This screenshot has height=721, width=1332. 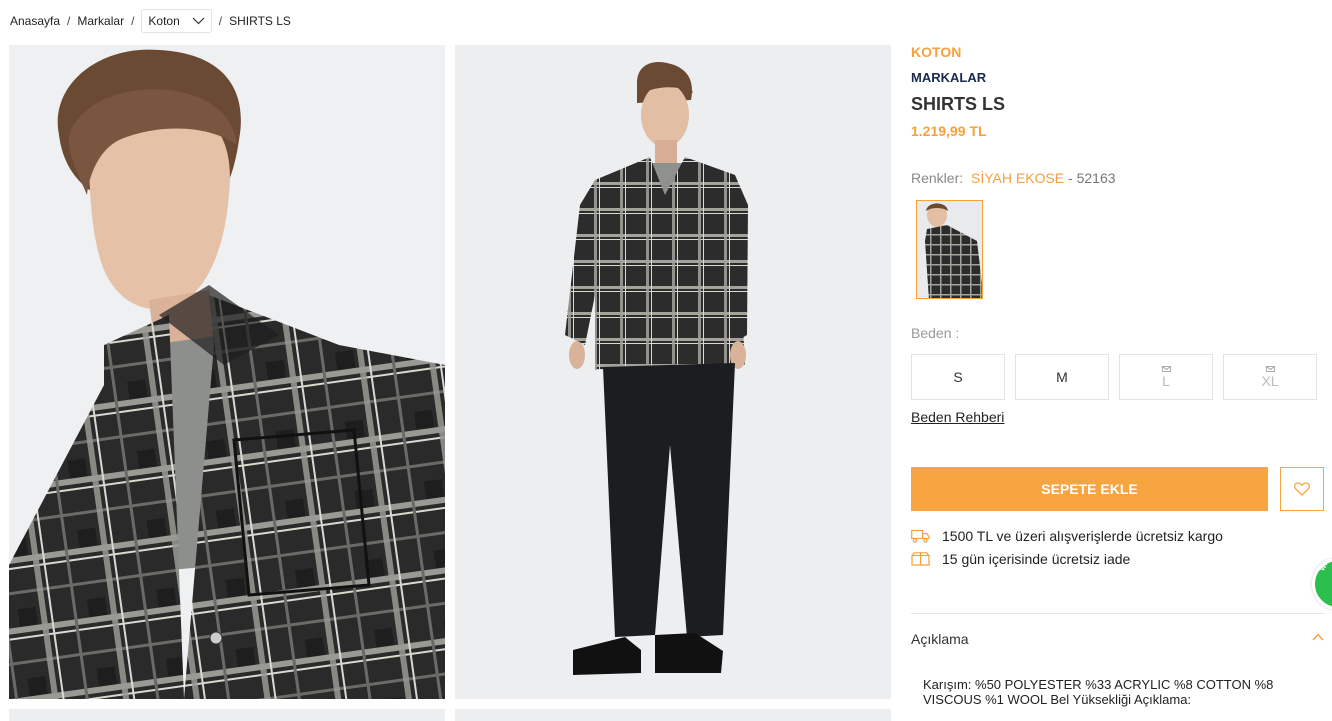 What do you see at coordinates (35, 21) in the screenshot?
I see `breadcrumb-home: Anasayfa` at bounding box center [35, 21].